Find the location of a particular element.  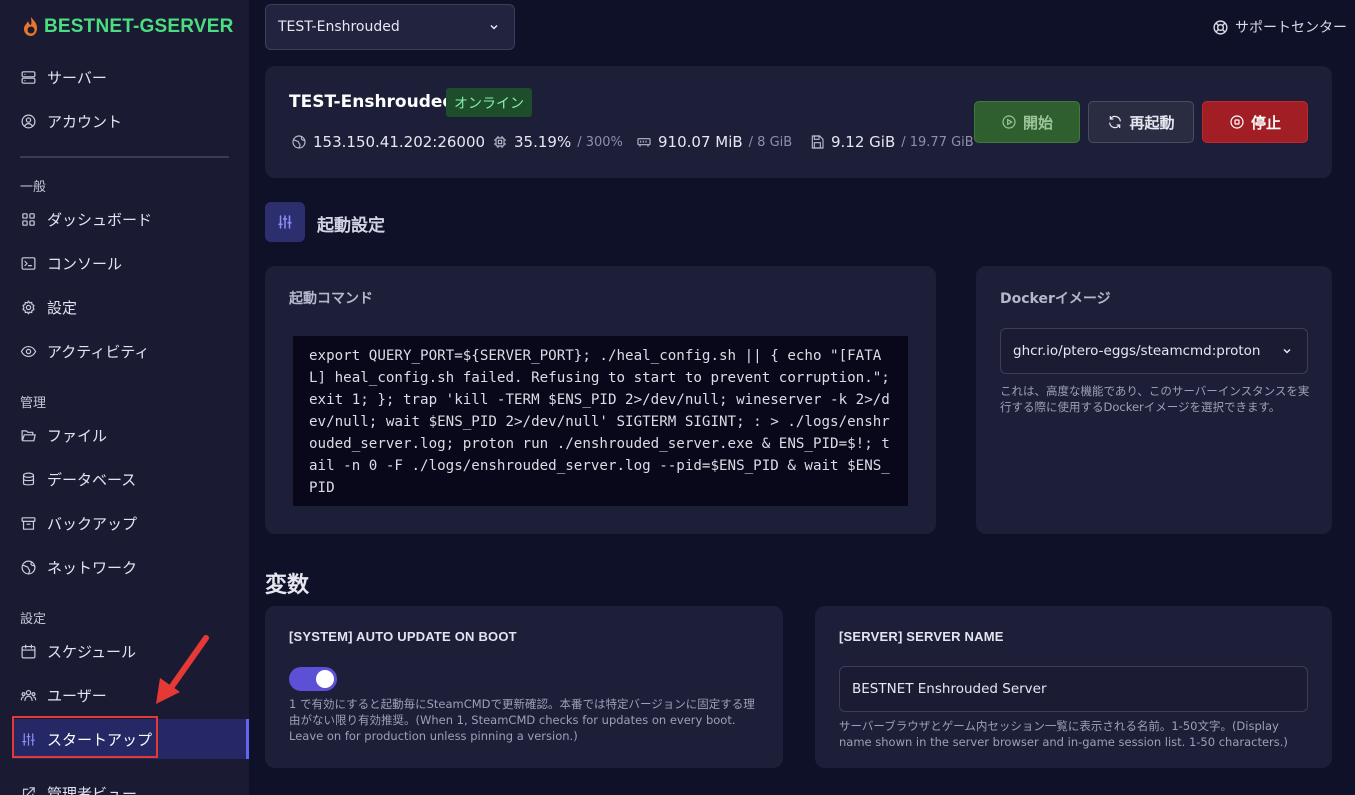

disk-usage: 9.12 GiB is located at coordinates (863, 142).